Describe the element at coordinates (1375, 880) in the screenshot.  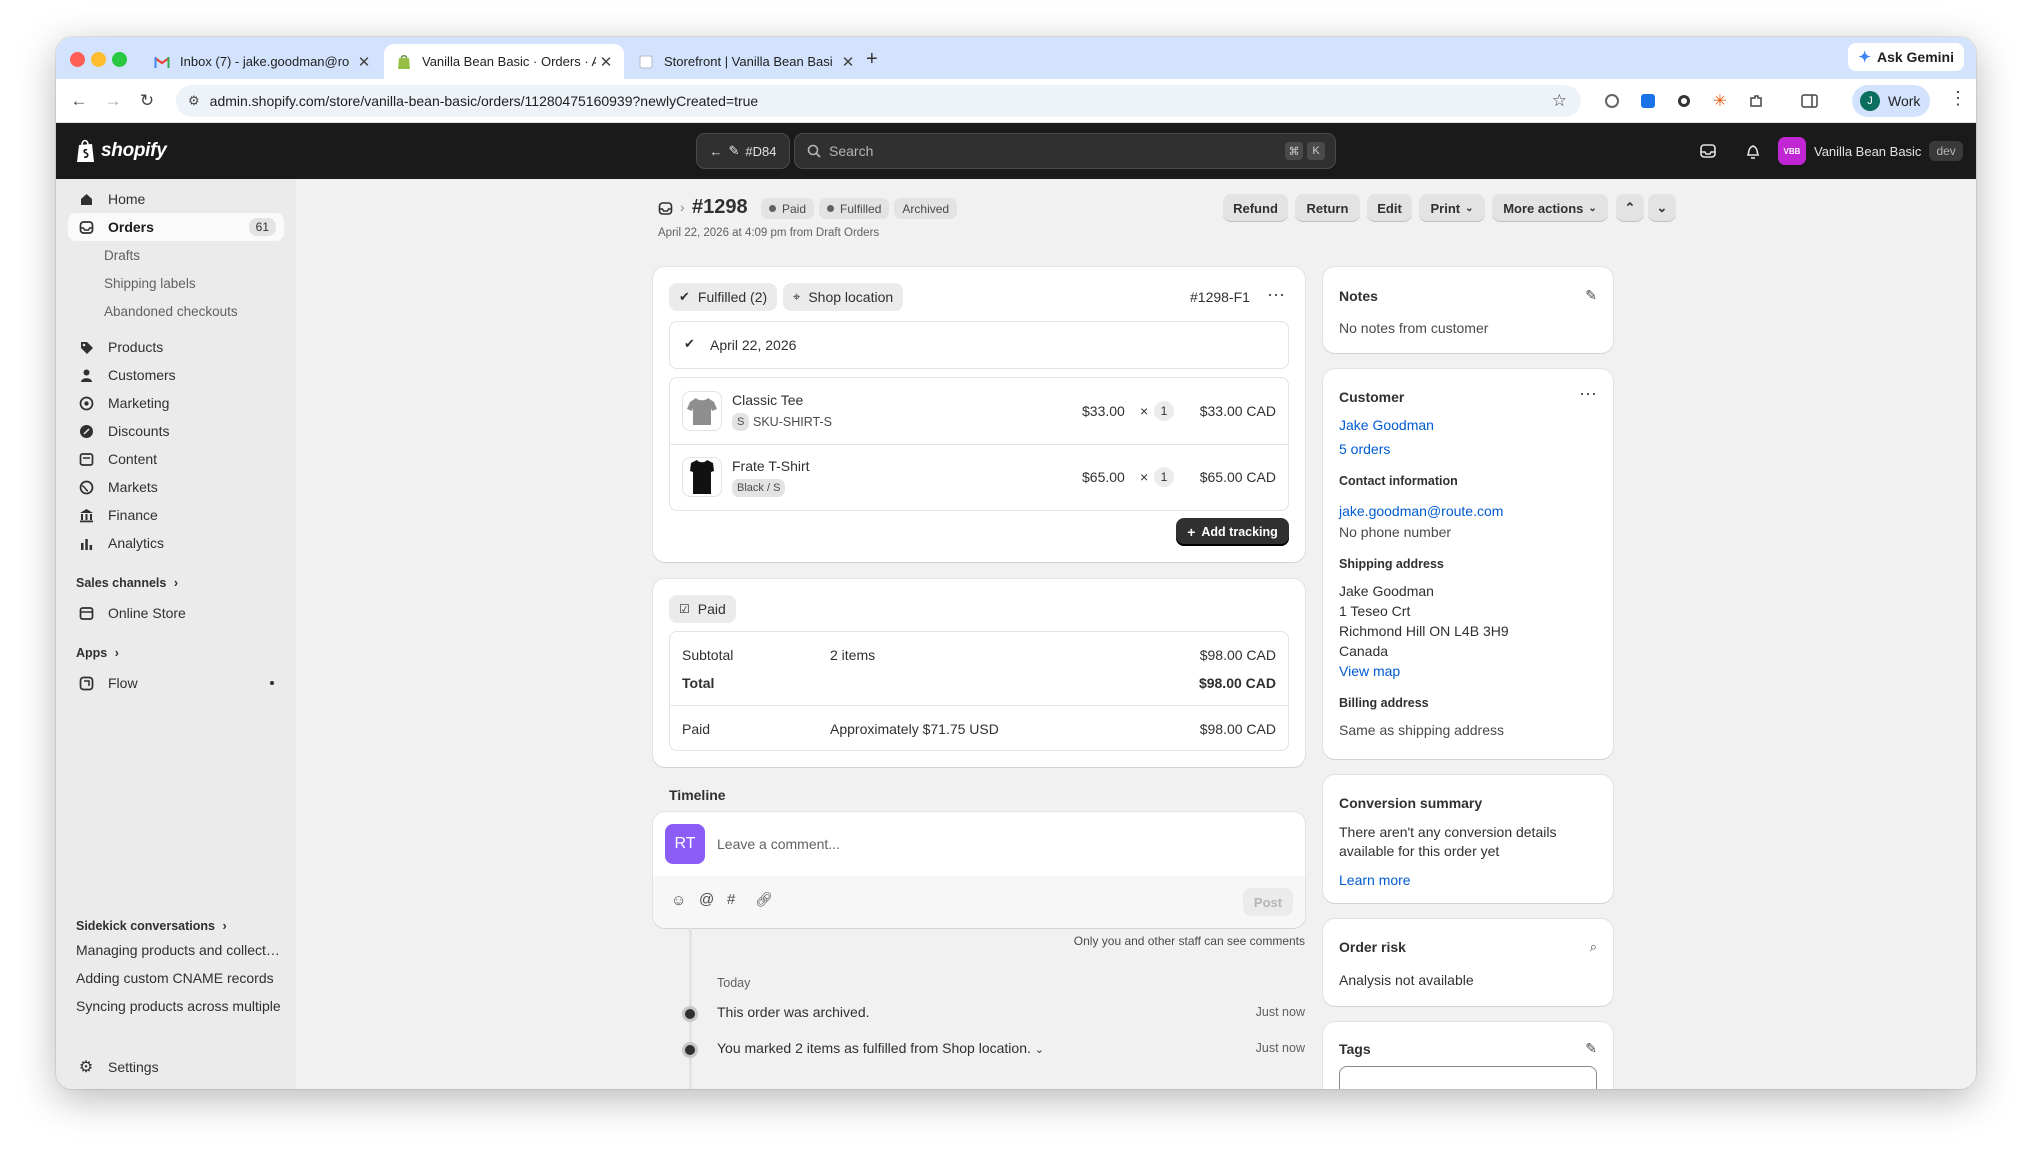
I see `learn-more-link: Learn more` at that location.